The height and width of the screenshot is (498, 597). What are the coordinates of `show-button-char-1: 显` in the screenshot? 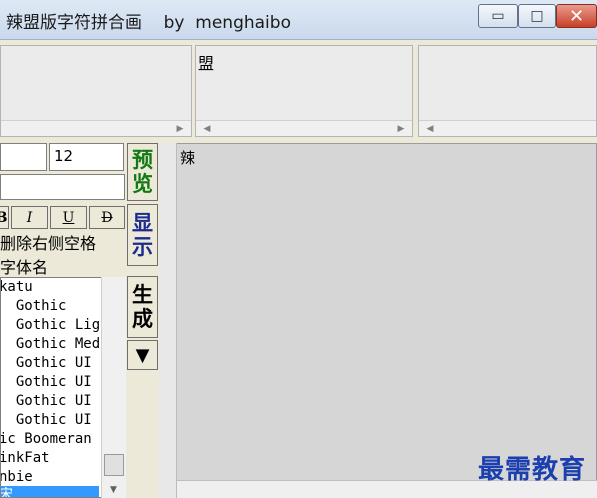 It's located at (142, 223).